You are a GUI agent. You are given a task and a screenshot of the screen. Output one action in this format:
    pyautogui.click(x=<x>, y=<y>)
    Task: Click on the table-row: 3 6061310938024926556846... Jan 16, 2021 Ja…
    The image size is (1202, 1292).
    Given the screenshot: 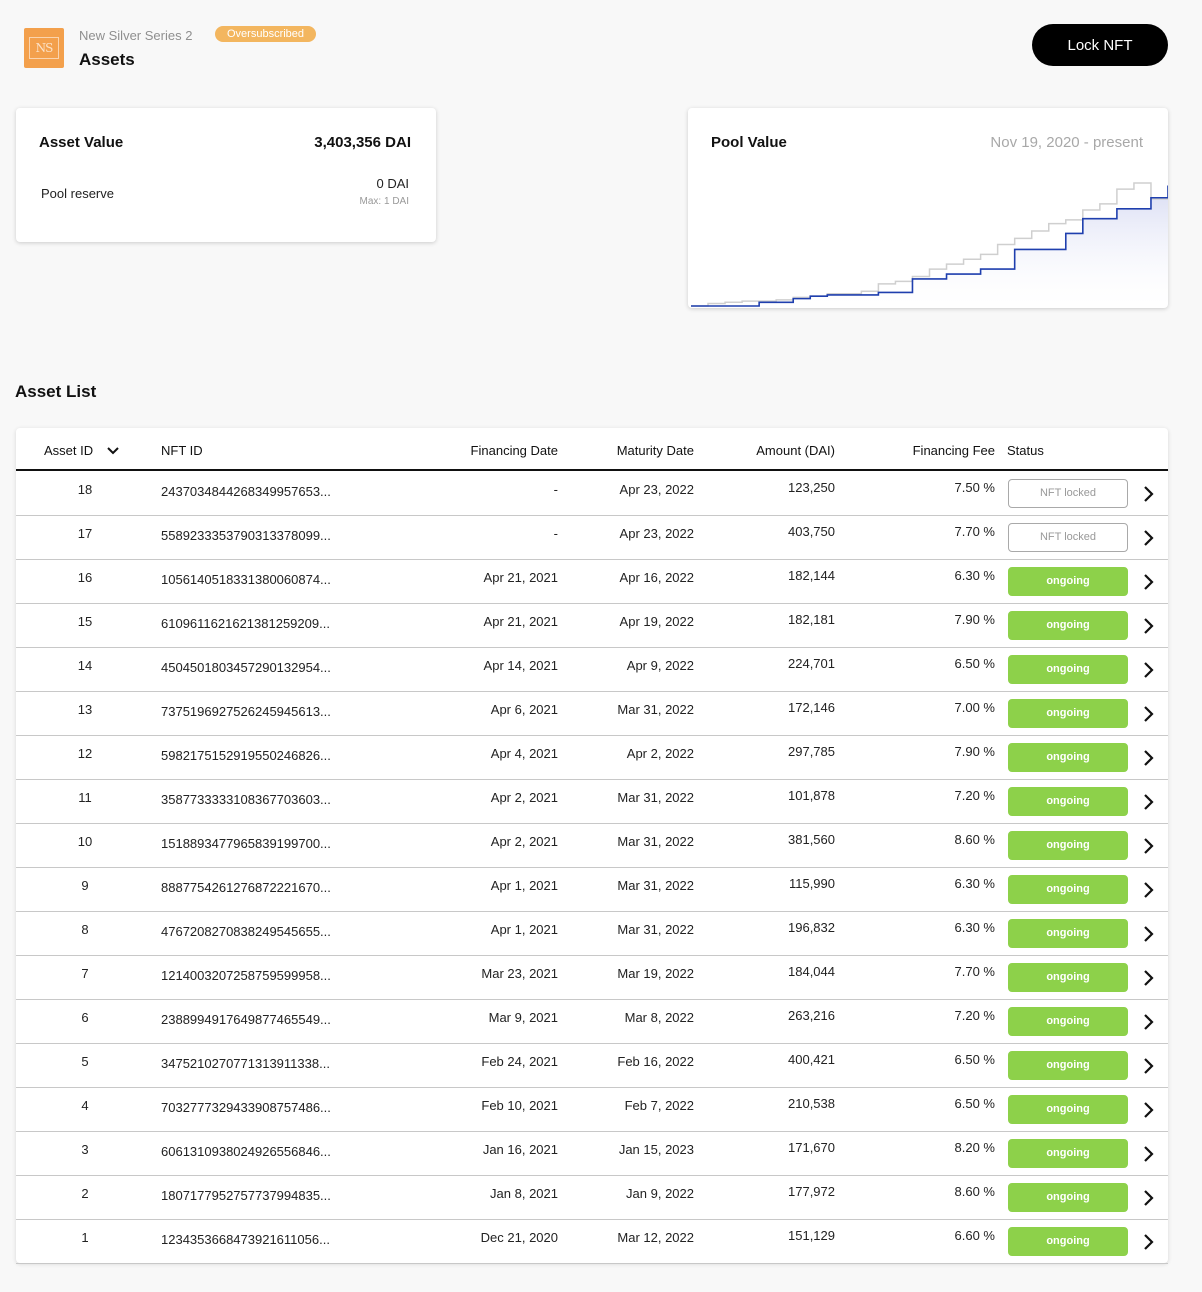 What is the action you would take?
    pyautogui.click(x=592, y=1154)
    